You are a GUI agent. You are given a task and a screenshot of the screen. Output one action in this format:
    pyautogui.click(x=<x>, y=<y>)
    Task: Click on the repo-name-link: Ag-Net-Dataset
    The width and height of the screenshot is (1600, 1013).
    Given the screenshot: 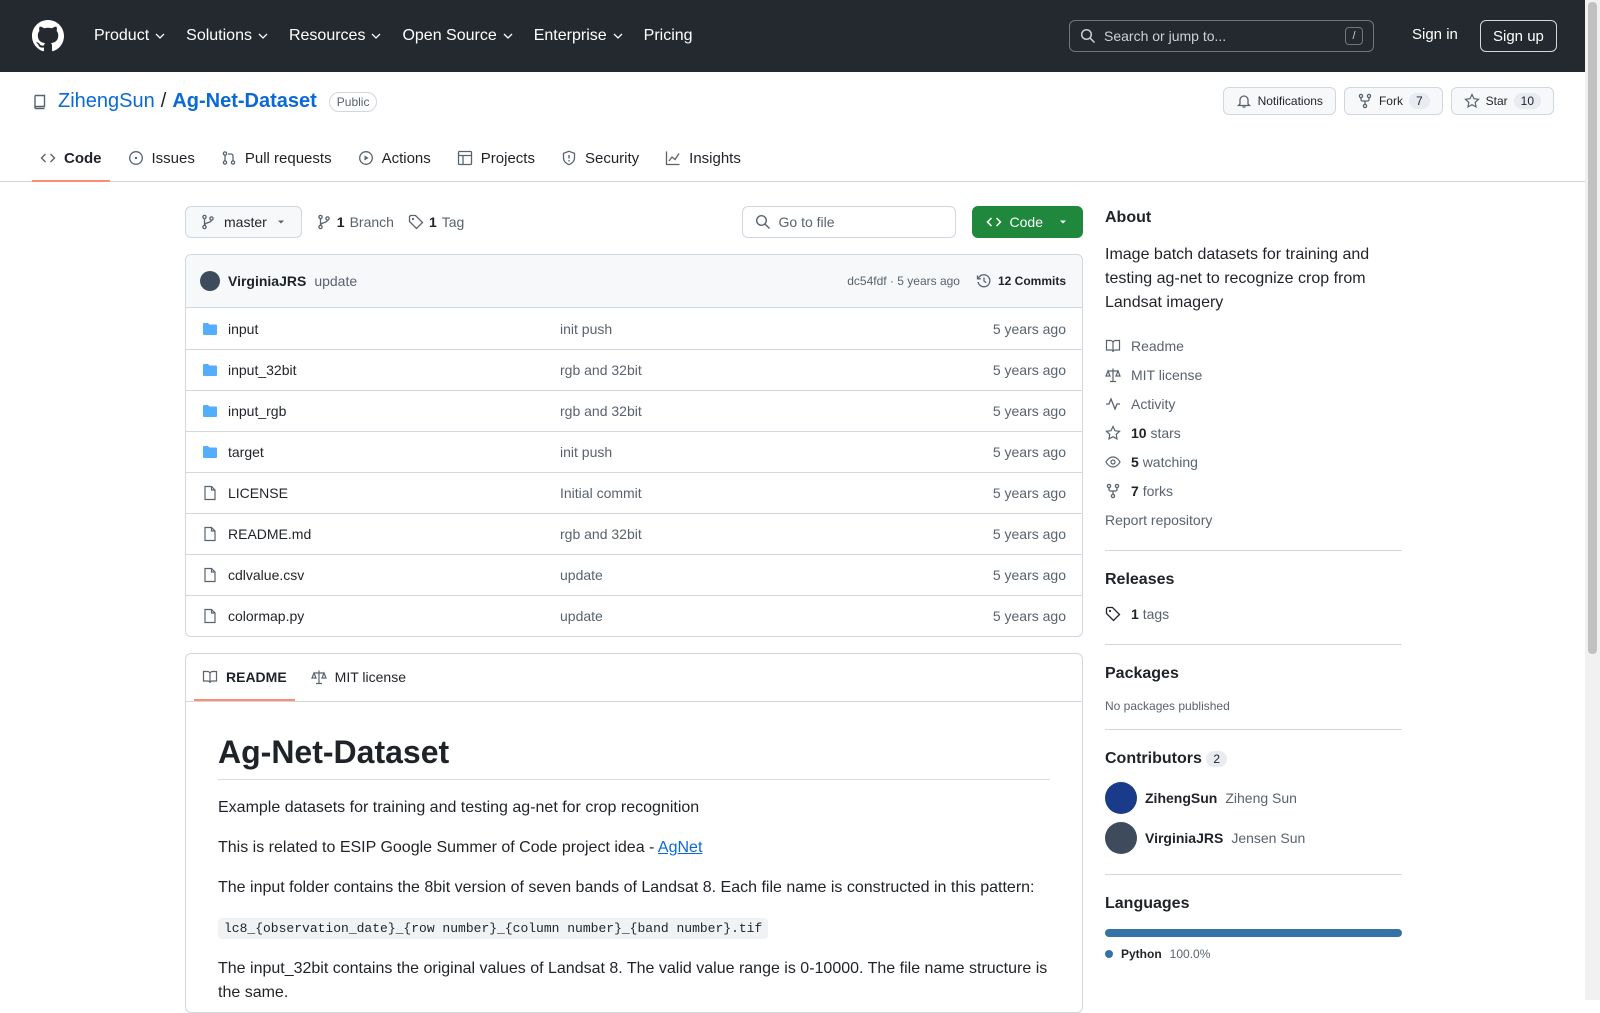 What is the action you would take?
    pyautogui.click(x=244, y=101)
    